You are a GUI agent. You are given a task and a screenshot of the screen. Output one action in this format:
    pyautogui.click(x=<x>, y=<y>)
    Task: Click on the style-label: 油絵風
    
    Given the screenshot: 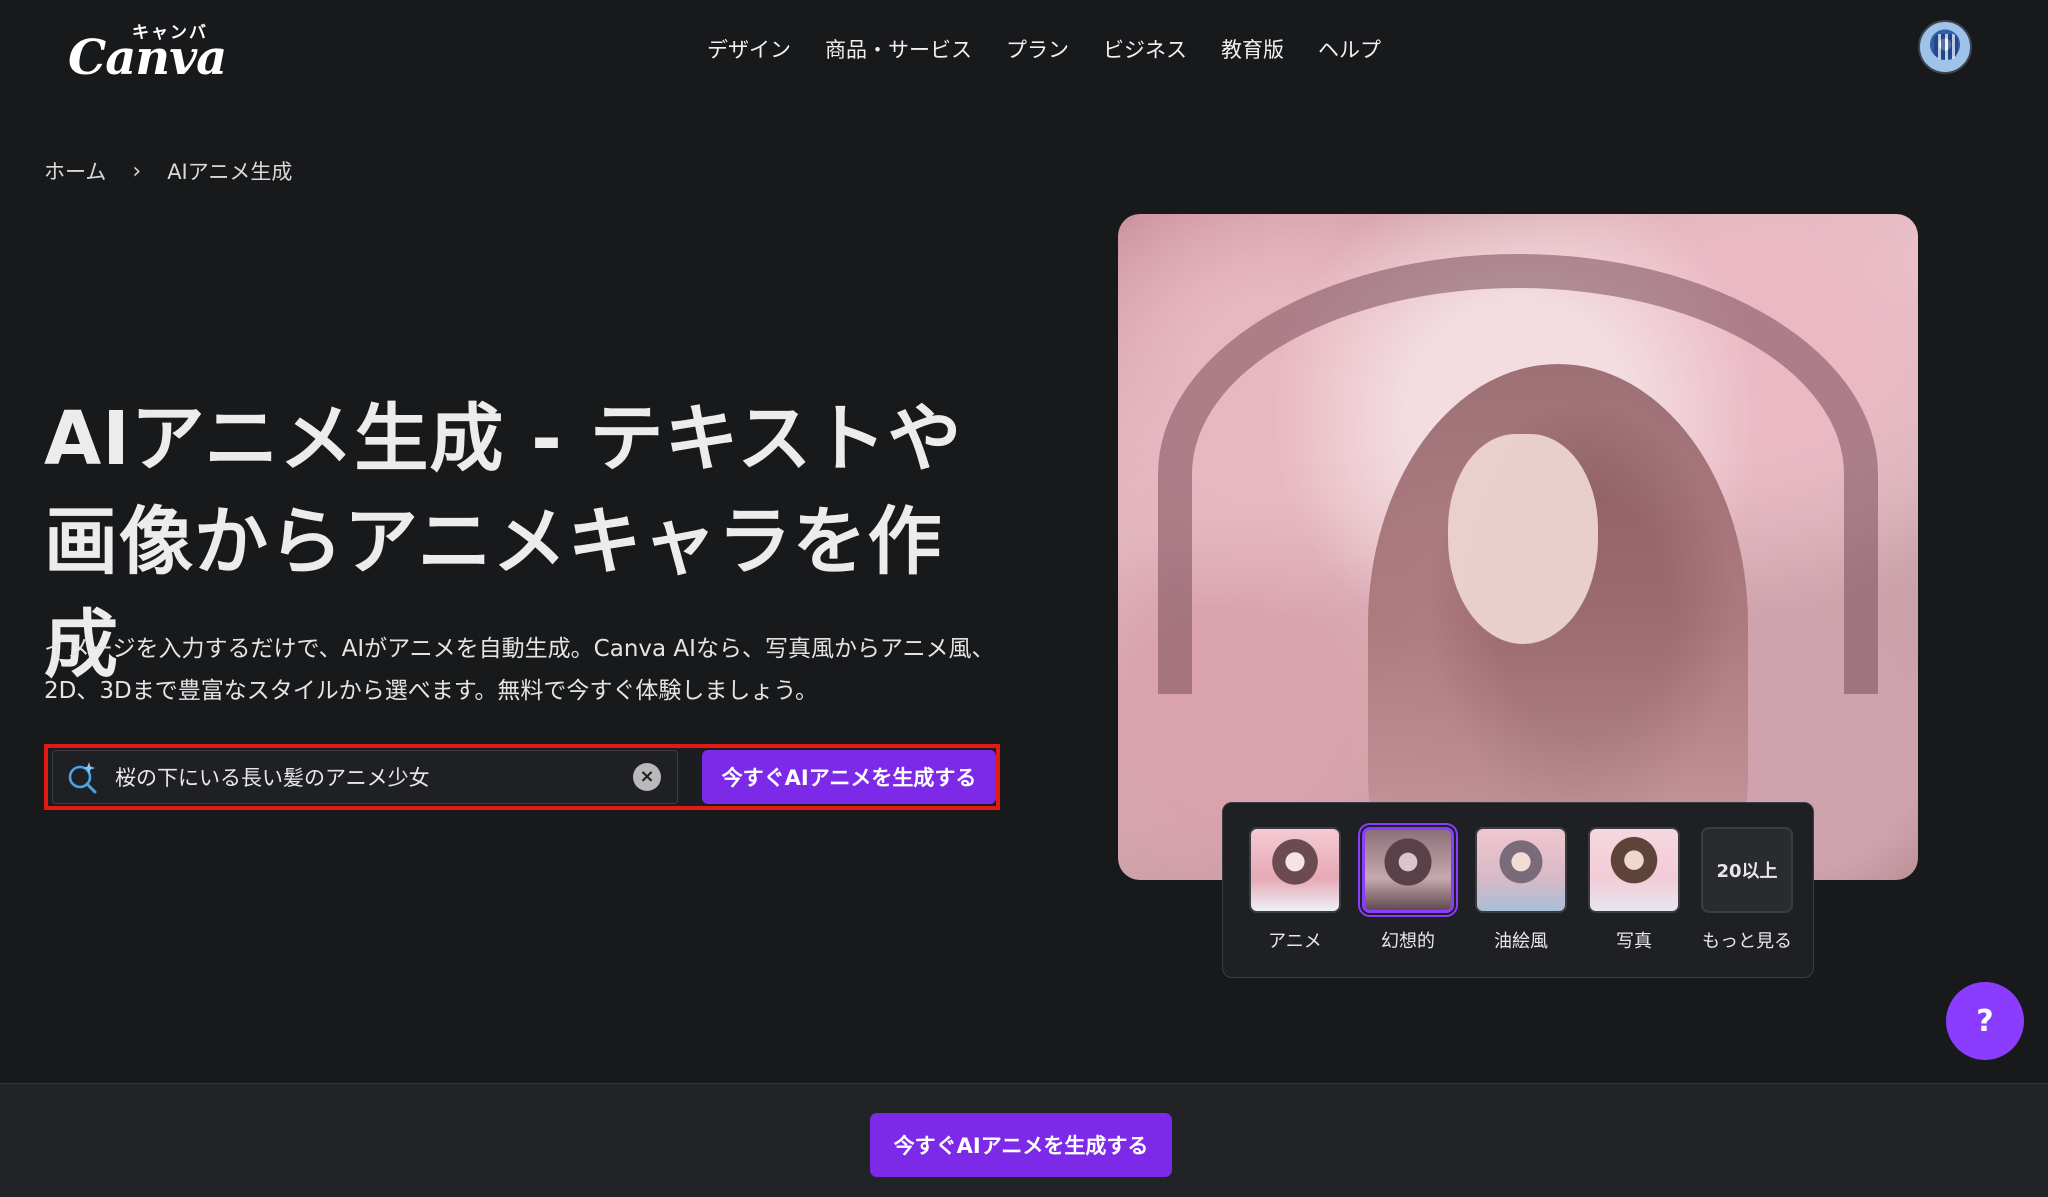 What is the action you would take?
    pyautogui.click(x=1521, y=941)
    